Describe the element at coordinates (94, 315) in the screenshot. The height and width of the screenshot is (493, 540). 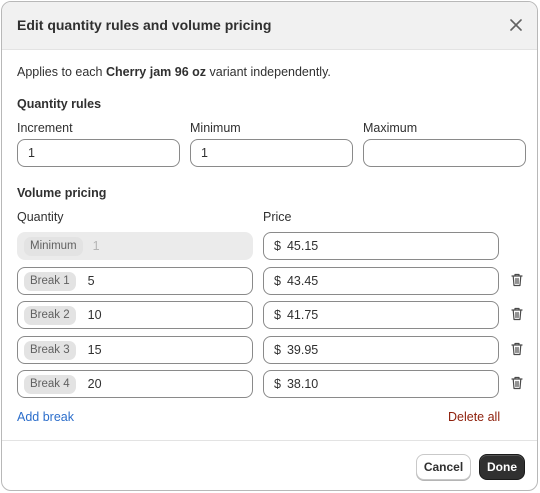
I see `break-2-quantity-value: 10` at that location.